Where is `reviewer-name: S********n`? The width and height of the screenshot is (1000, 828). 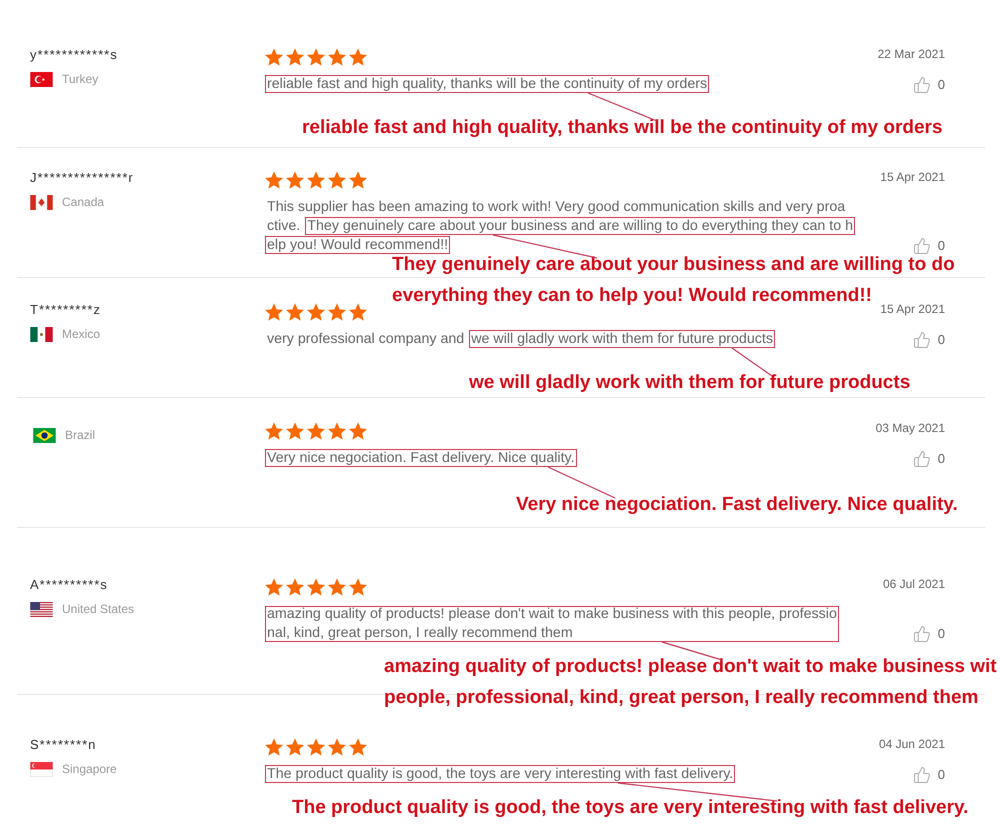 reviewer-name: S********n is located at coordinates (63, 745).